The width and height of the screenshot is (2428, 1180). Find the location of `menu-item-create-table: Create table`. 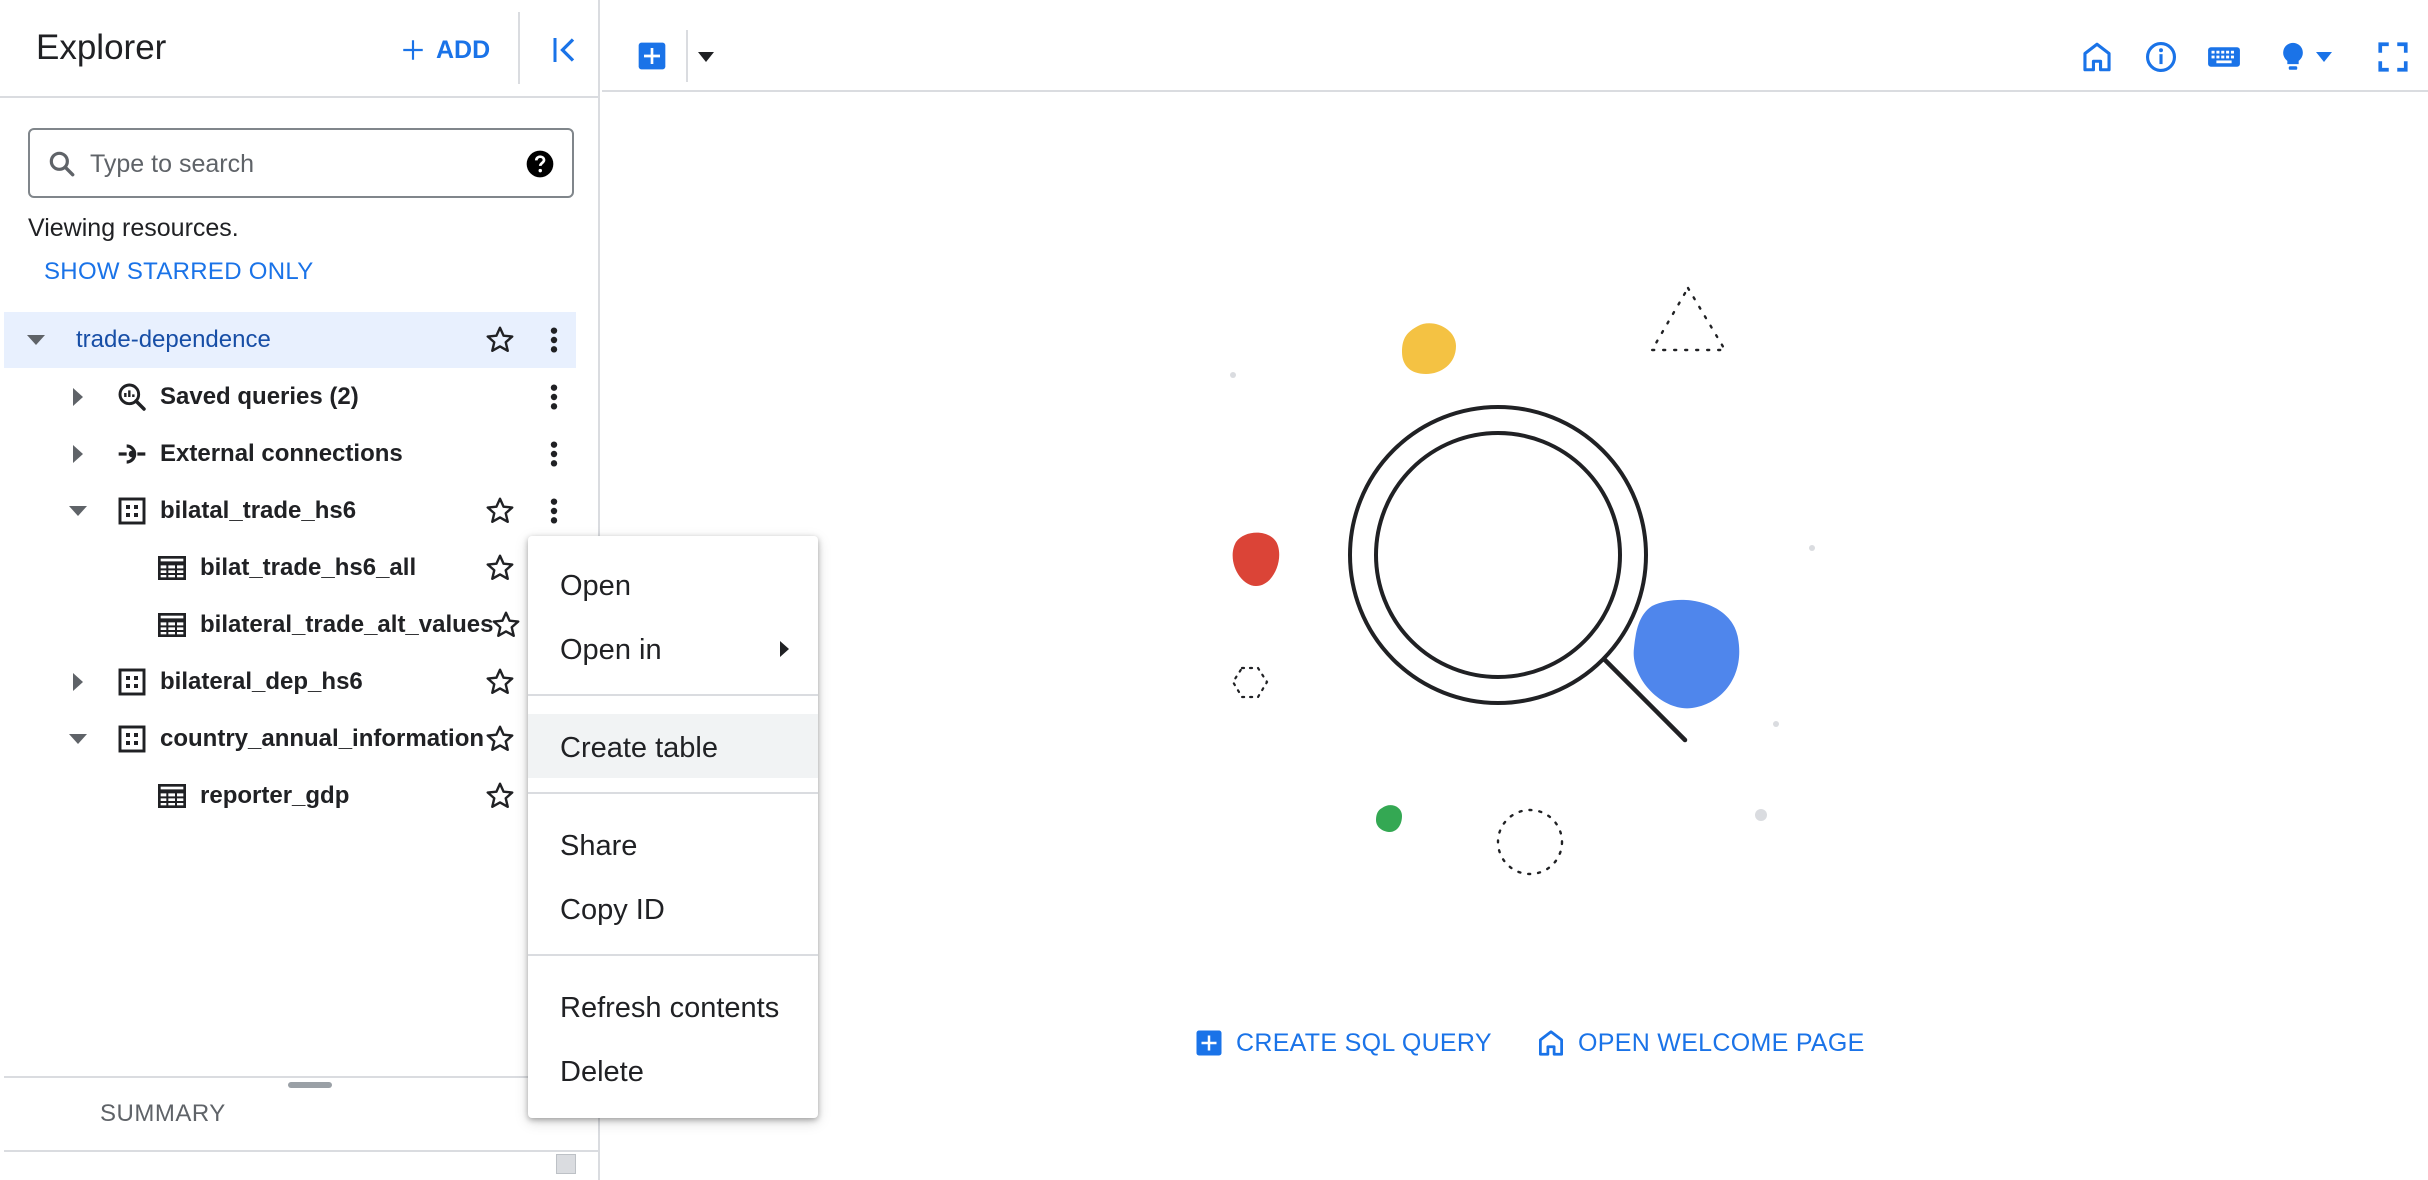

menu-item-create-table: Create table is located at coordinates (673, 746).